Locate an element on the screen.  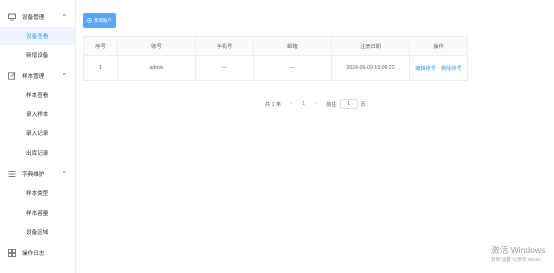
prev-page-icon: < is located at coordinates (291, 104).